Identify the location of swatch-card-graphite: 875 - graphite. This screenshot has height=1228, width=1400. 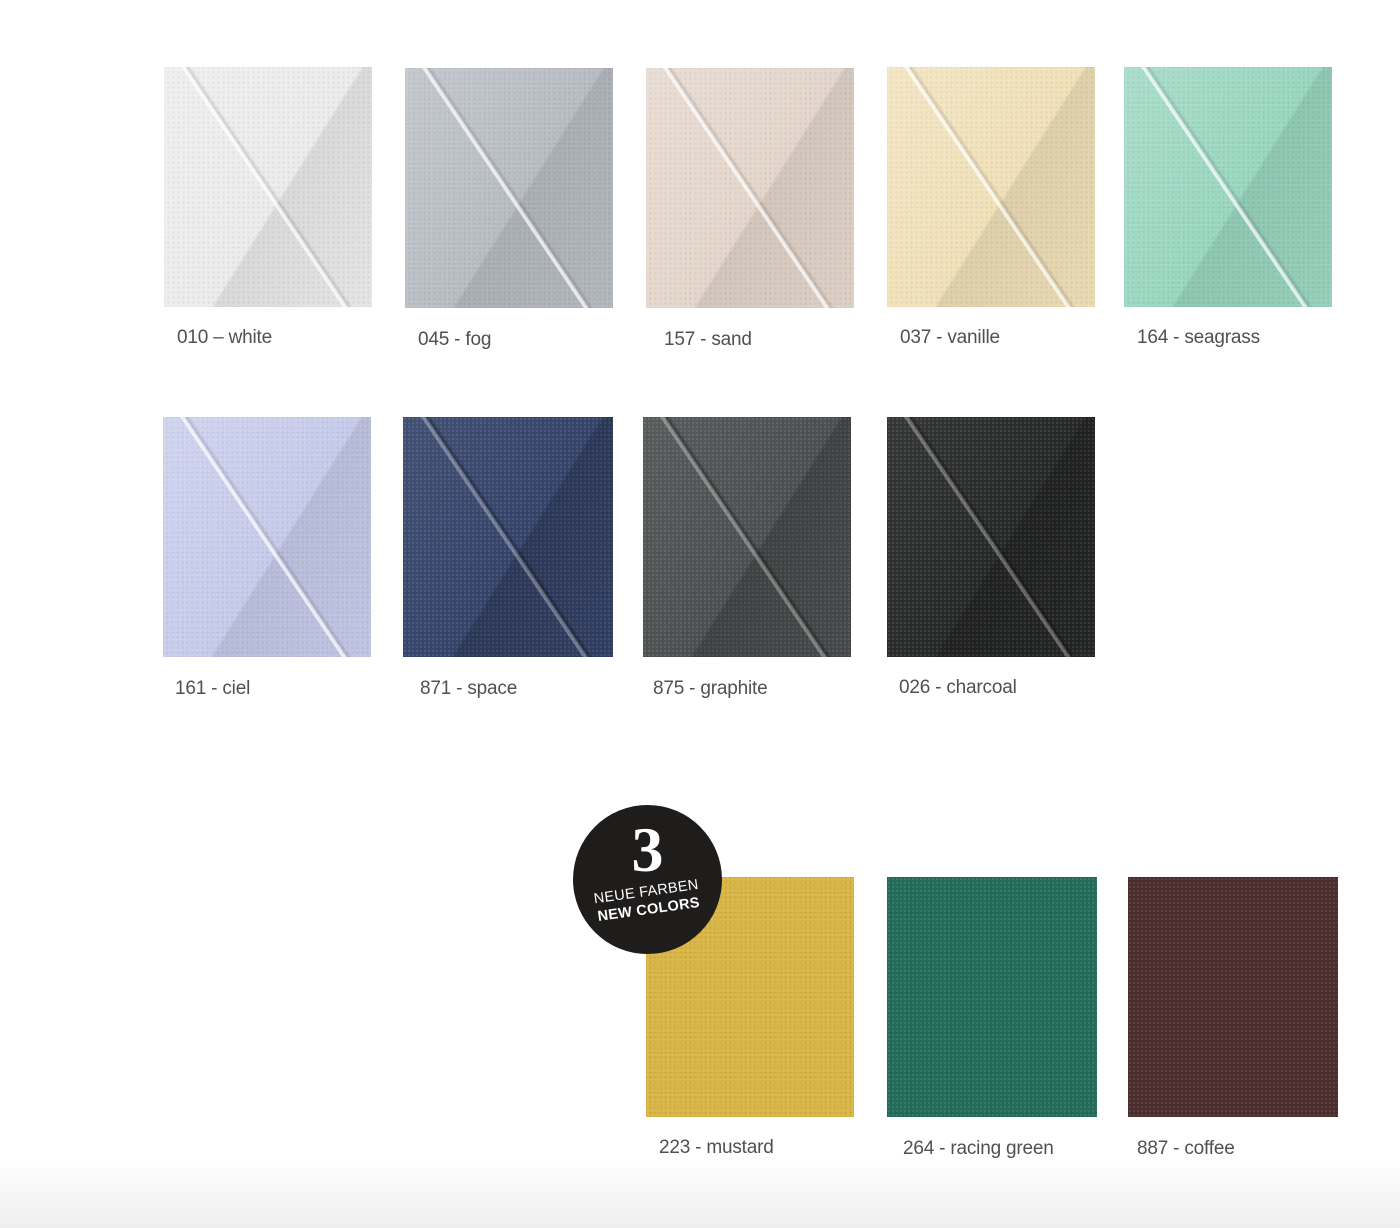
(747, 562).